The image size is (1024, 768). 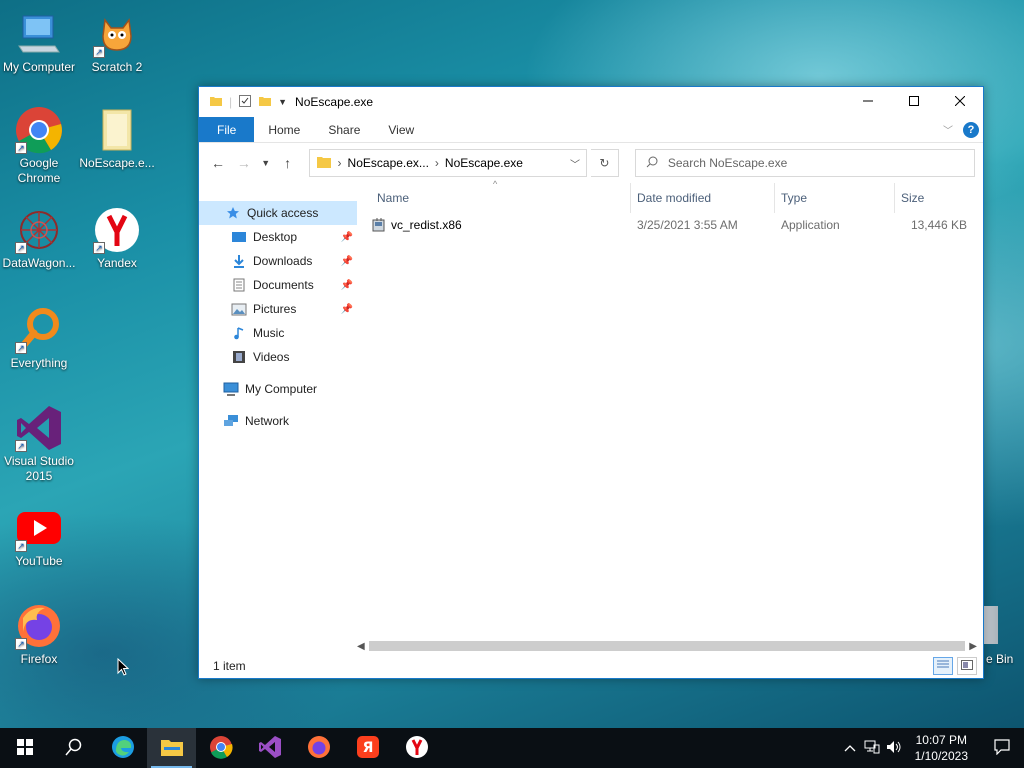 I want to click on network-tray-button, so click(x=872, y=748).